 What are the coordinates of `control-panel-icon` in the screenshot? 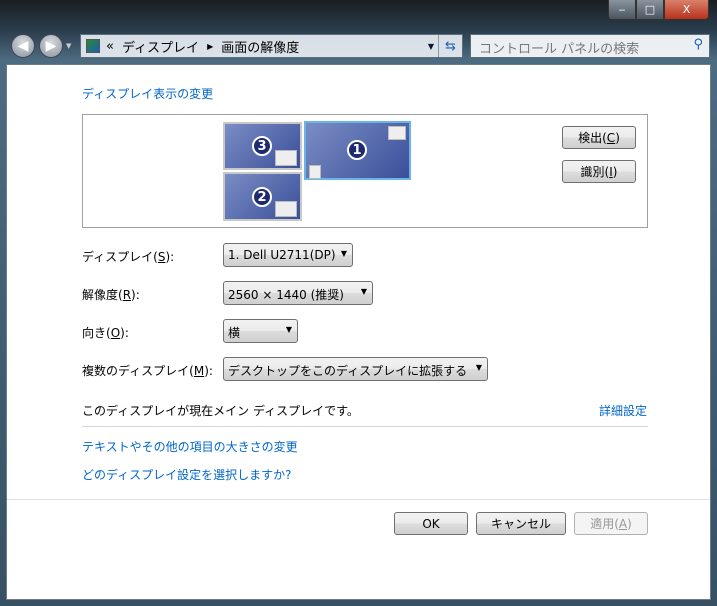 It's located at (93, 46).